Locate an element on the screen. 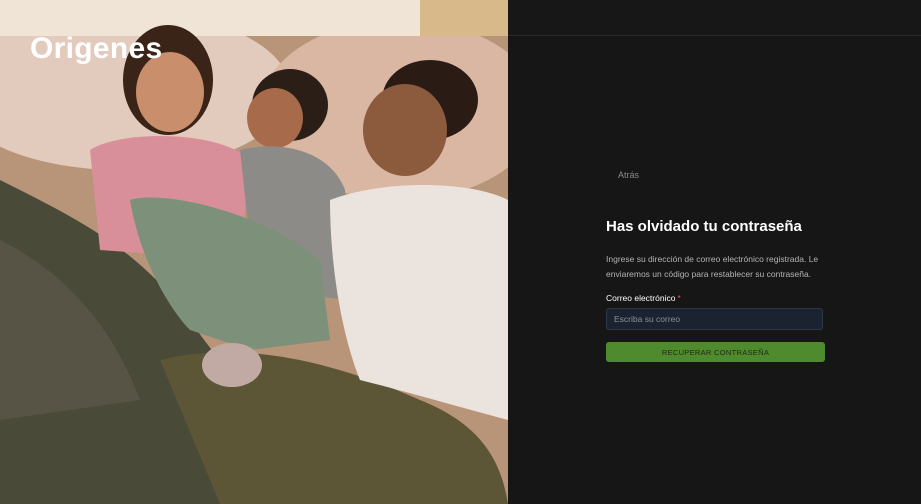 Image resolution: width=921 pixels, height=504 pixels. email-field is located at coordinates (714, 319).